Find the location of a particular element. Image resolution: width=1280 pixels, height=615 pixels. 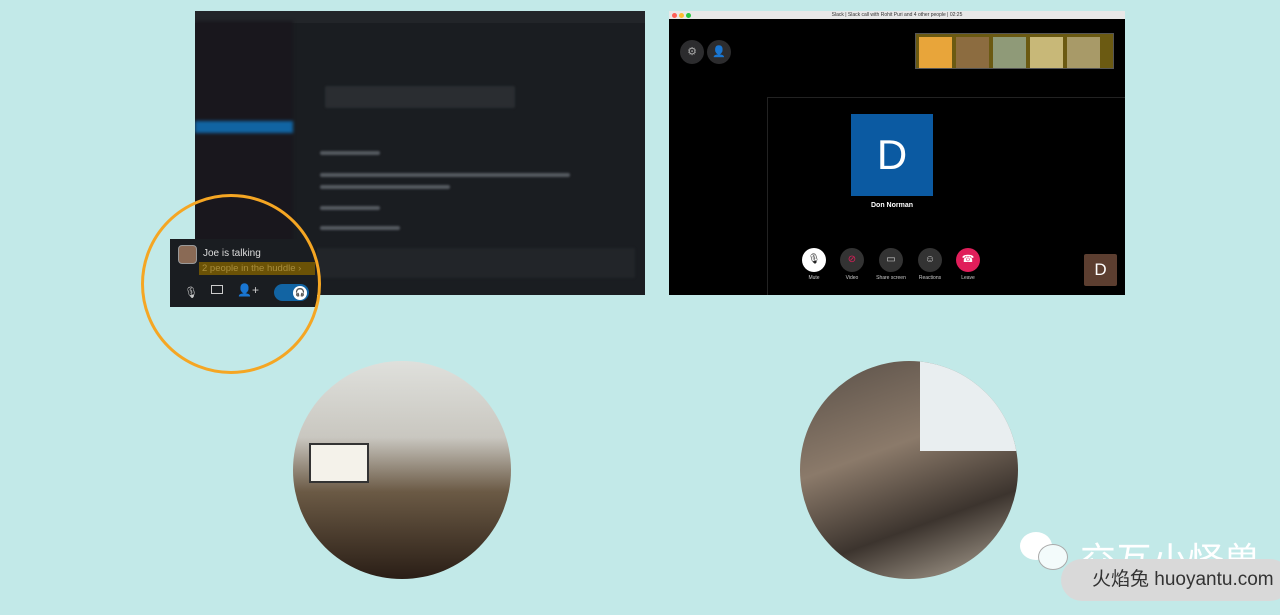

reactions-button: ☺ Reactions is located at coordinates (930, 264).